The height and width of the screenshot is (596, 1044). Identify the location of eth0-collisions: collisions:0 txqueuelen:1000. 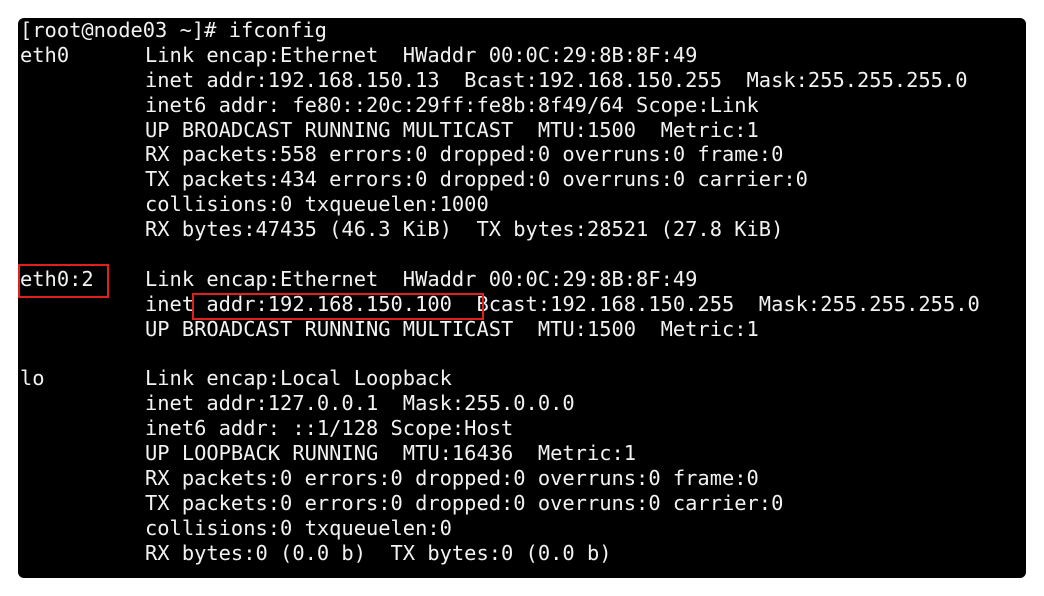
(317, 204).